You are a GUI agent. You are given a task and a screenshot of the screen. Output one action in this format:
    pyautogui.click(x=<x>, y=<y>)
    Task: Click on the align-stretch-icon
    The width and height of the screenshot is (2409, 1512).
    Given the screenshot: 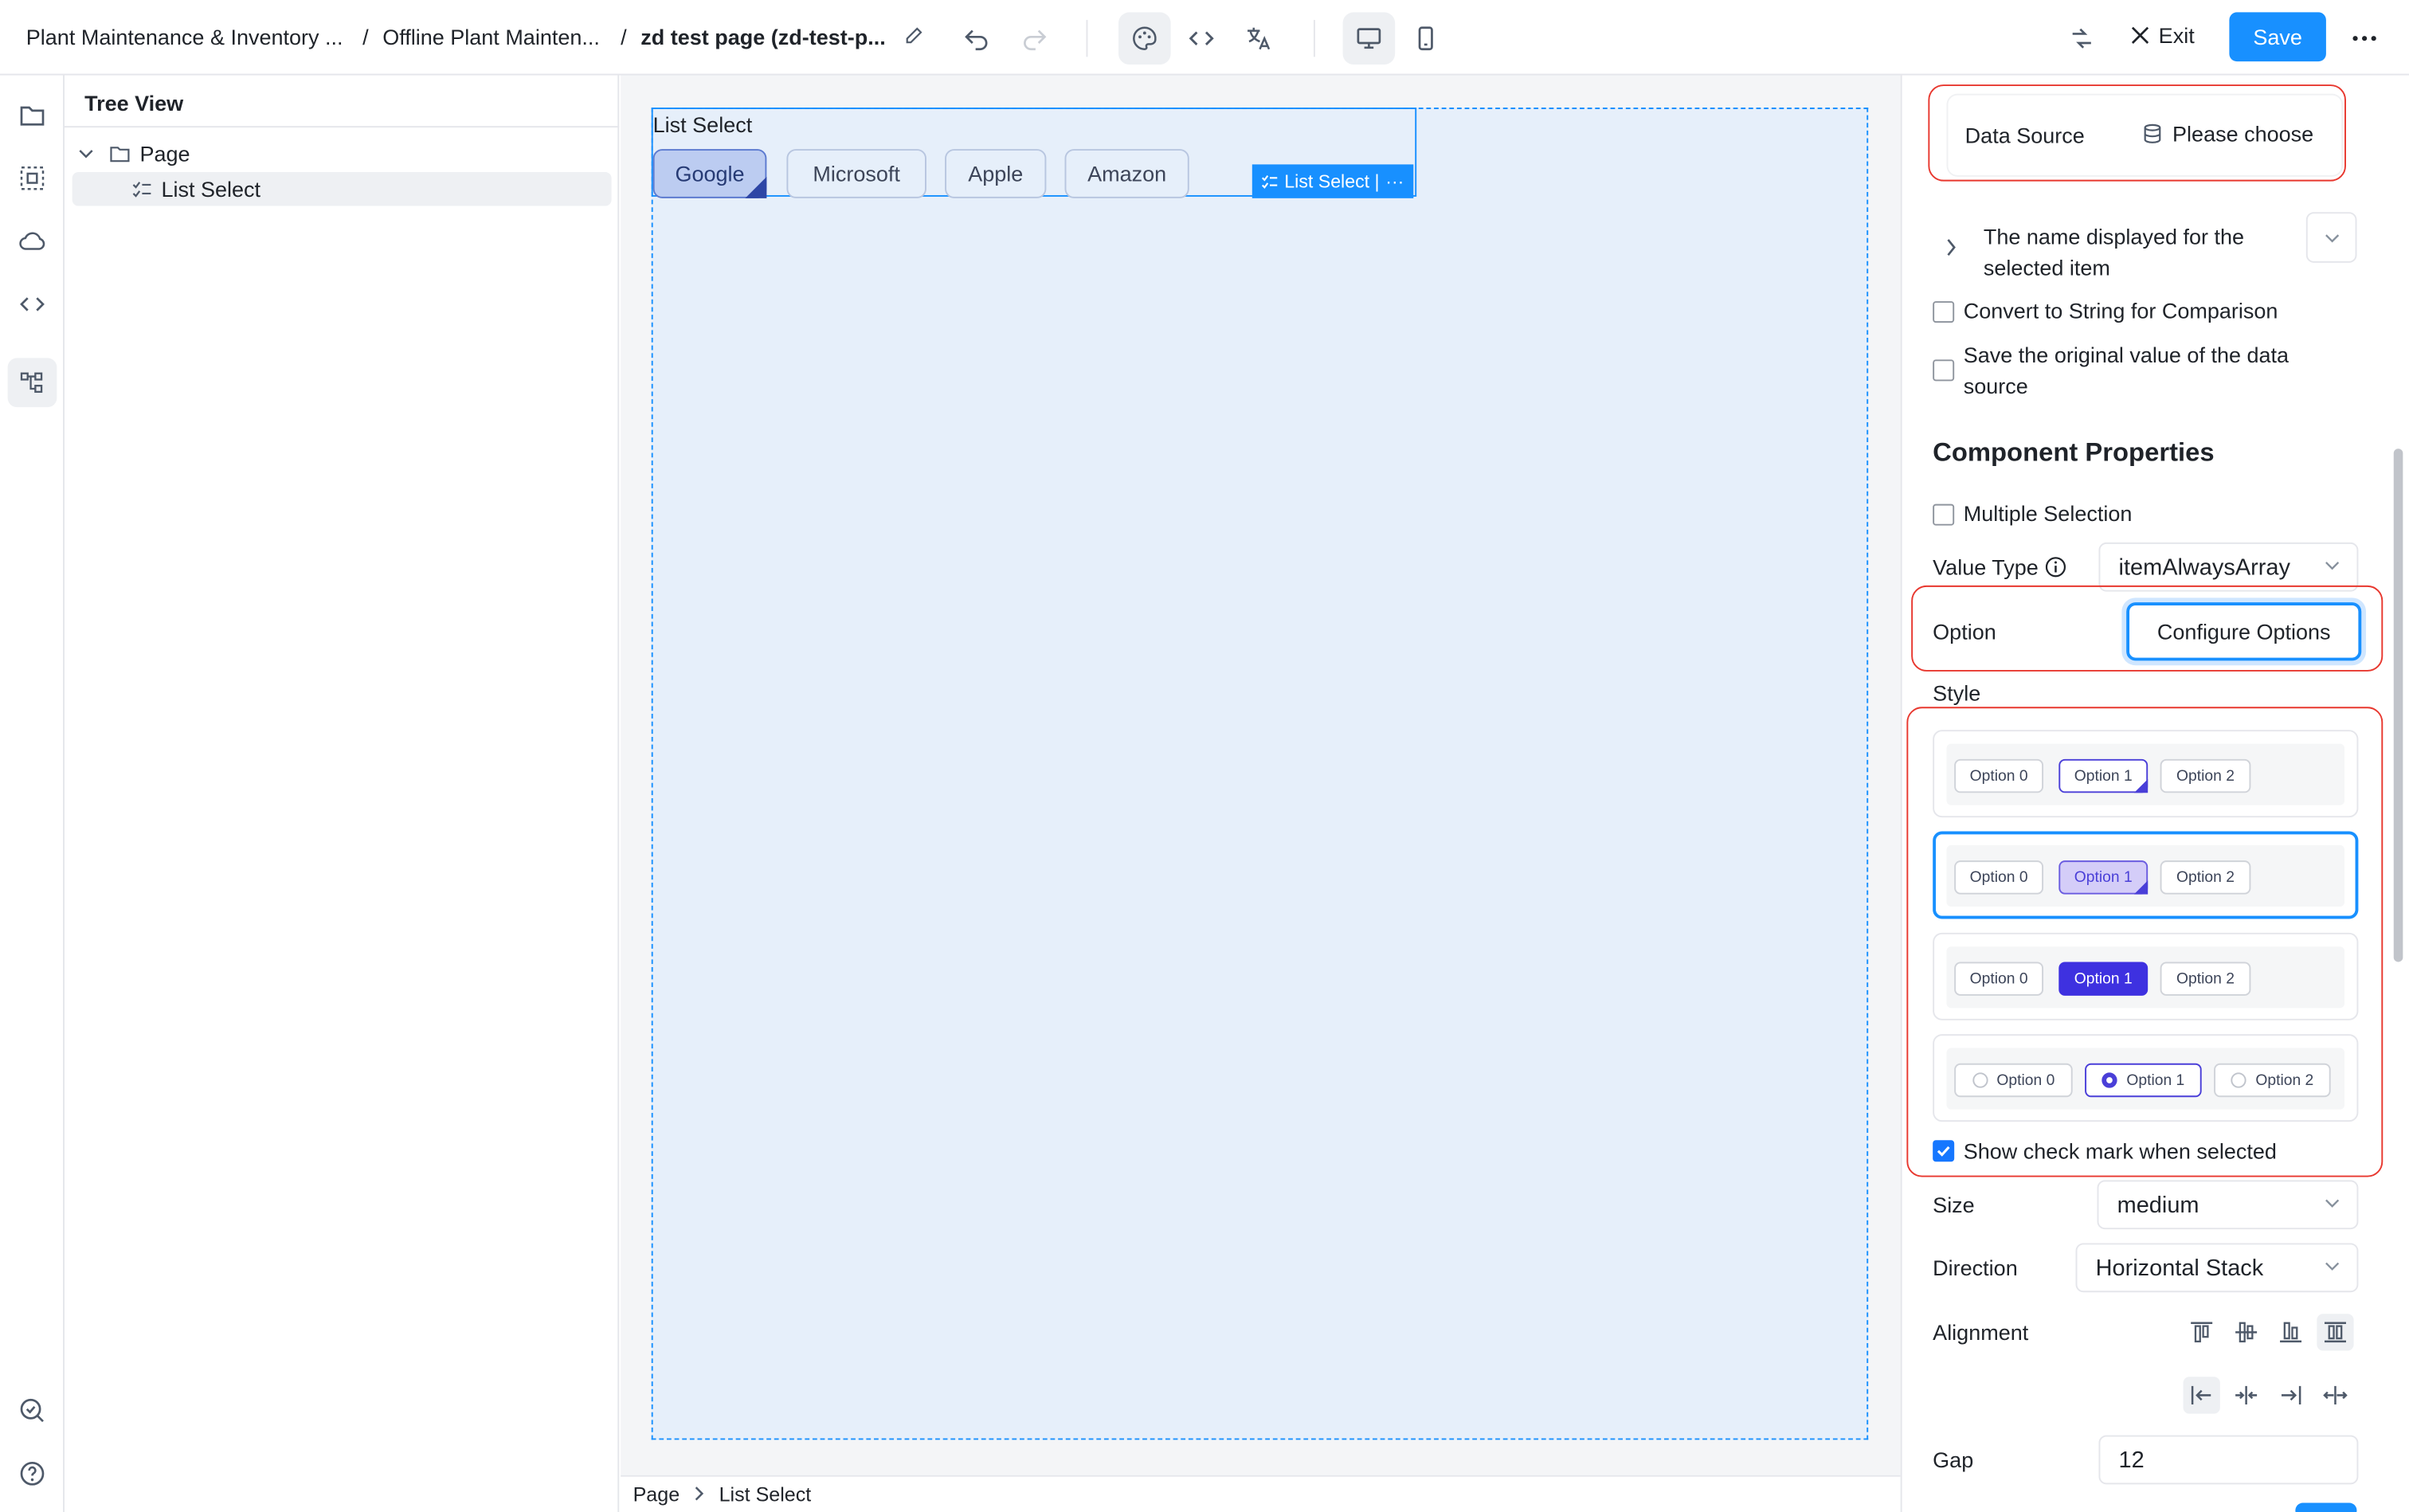 What is the action you would take?
    pyautogui.click(x=2335, y=1333)
    